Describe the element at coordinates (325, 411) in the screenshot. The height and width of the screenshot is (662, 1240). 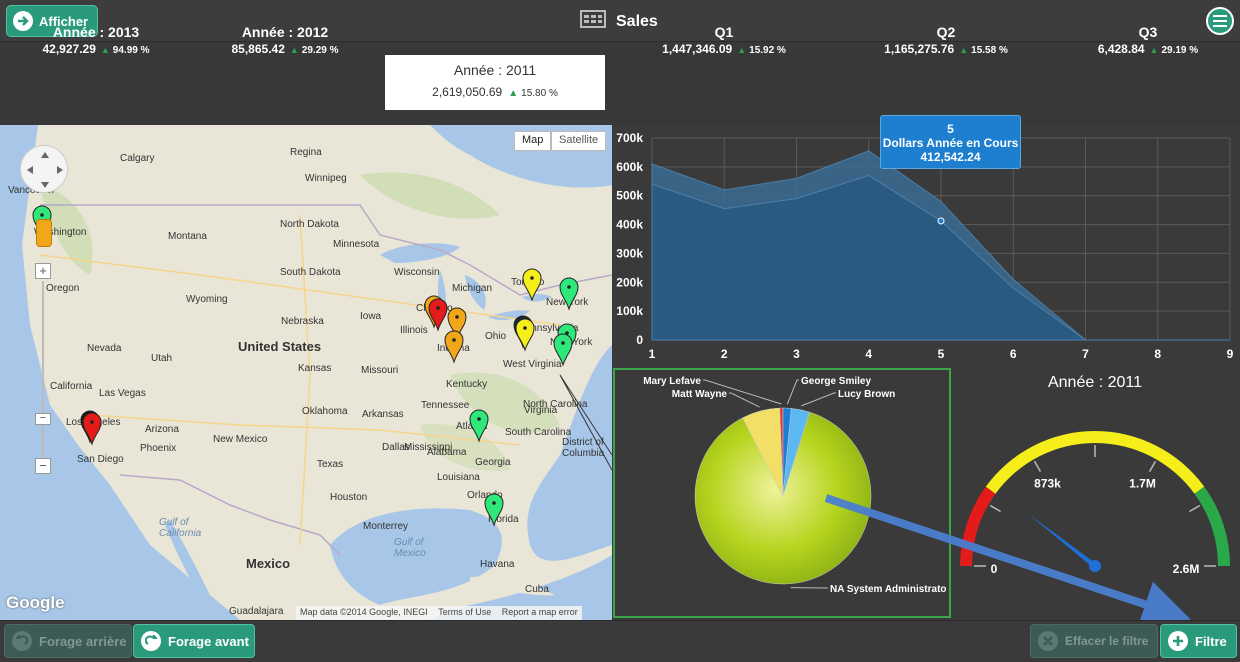
I see `map-place-label: Oklahoma` at that location.